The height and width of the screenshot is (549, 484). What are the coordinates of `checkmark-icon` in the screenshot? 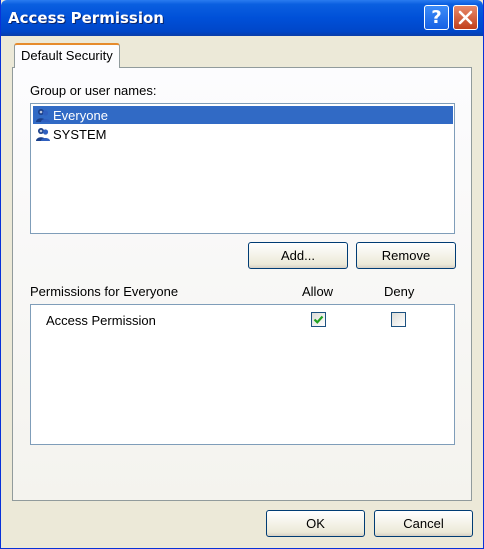 It's located at (318, 319).